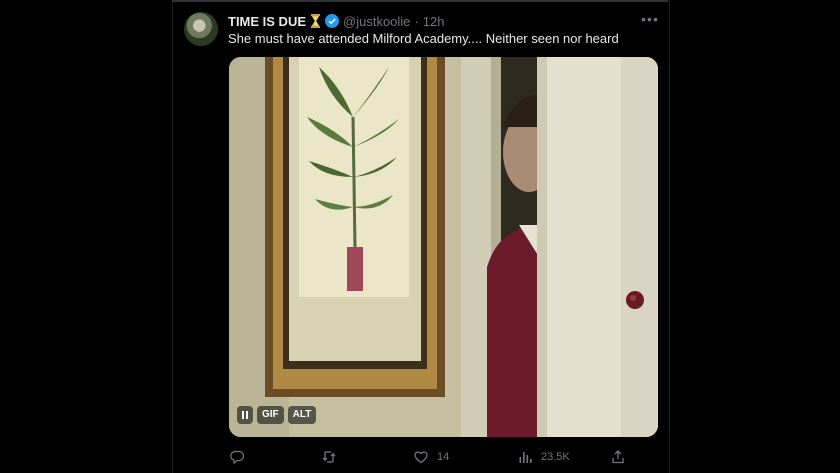  What do you see at coordinates (431, 457) in the screenshot?
I see `like-button: 14` at bounding box center [431, 457].